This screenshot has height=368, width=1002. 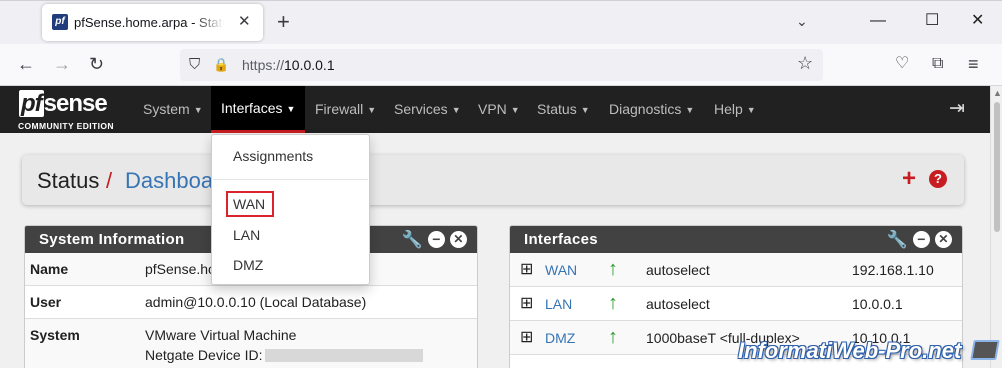 I want to click on table-row: User admin@10.0.0.10 (Local Database), so click(x=251, y=302).